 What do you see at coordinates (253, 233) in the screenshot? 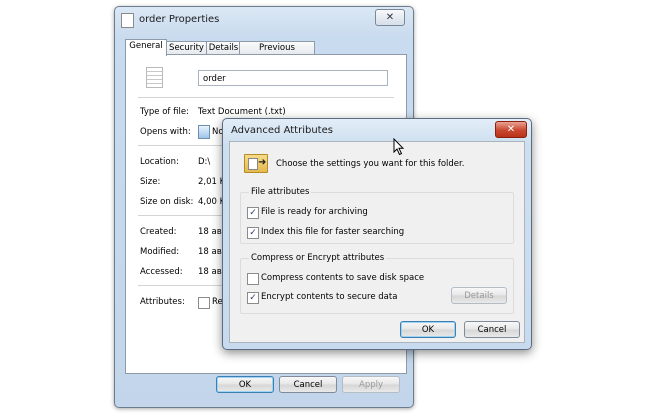
I see `index-checkbox: ✓` at bounding box center [253, 233].